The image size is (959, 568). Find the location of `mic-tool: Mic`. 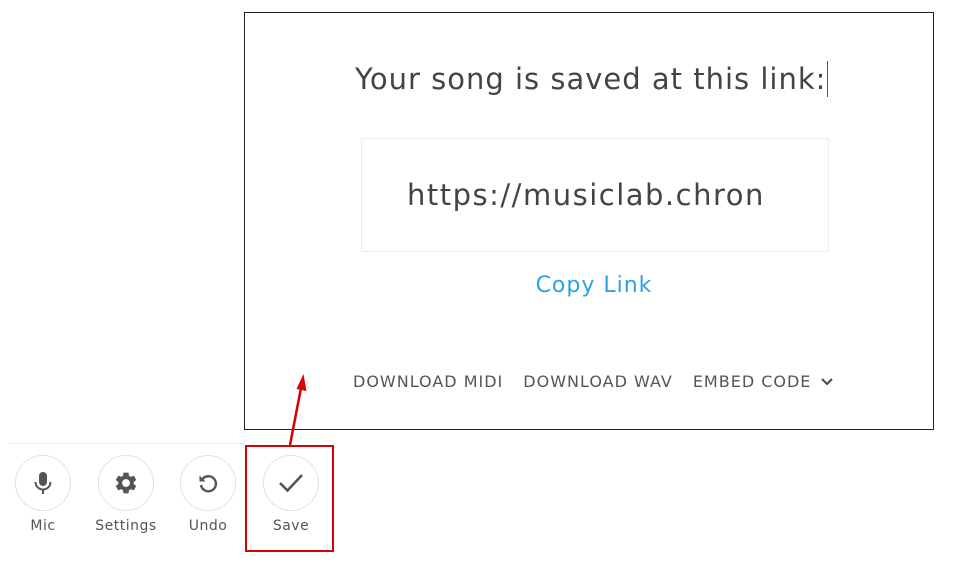

mic-tool: Mic is located at coordinates (43, 494).